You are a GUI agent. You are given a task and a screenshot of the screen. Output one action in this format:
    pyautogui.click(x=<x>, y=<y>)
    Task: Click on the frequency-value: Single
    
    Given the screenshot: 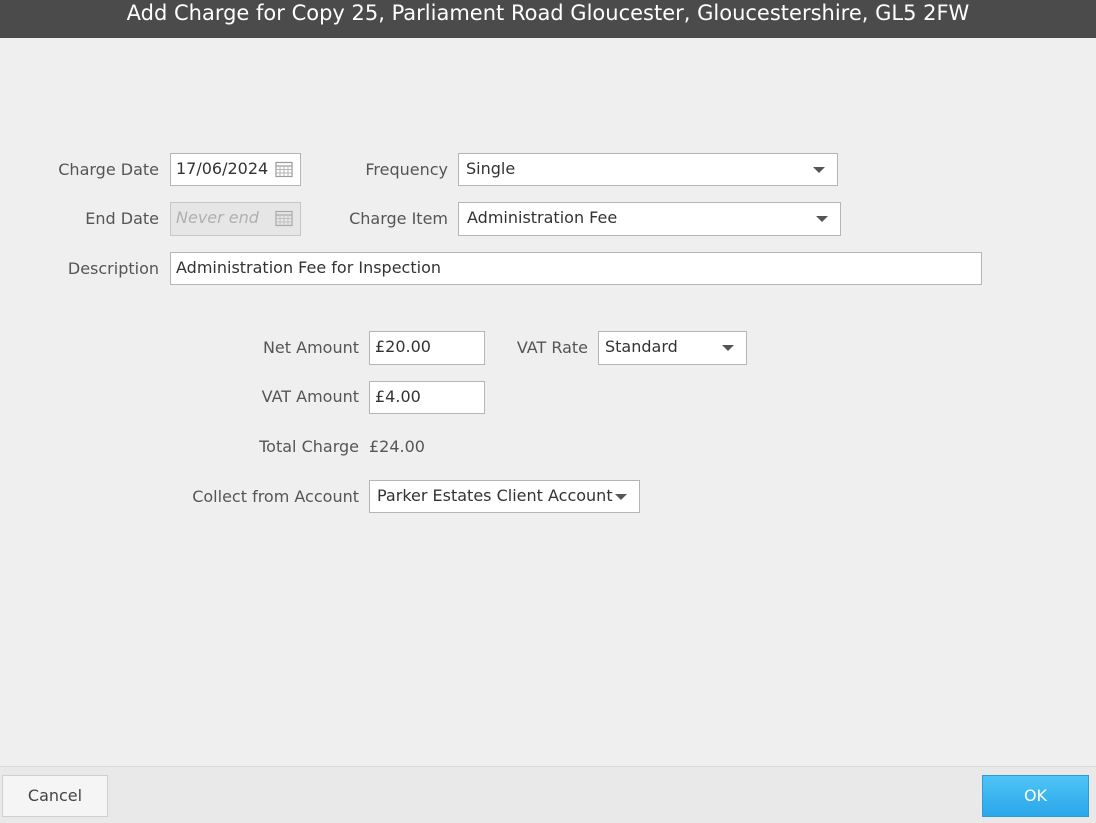 What is the action you would take?
    pyautogui.click(x=491, y=168)
    